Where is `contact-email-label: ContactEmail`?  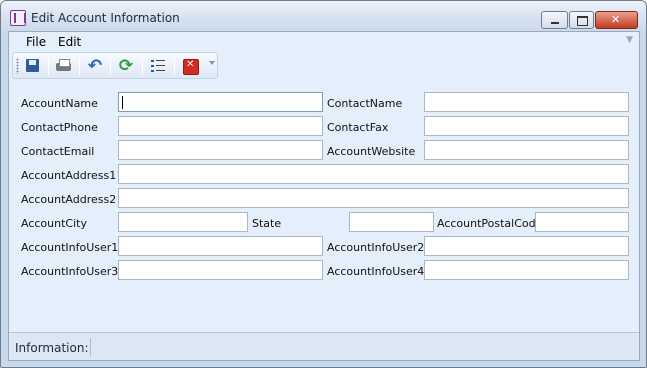
contact-email-label: ContactEmail is located at coordinates (58, 151).